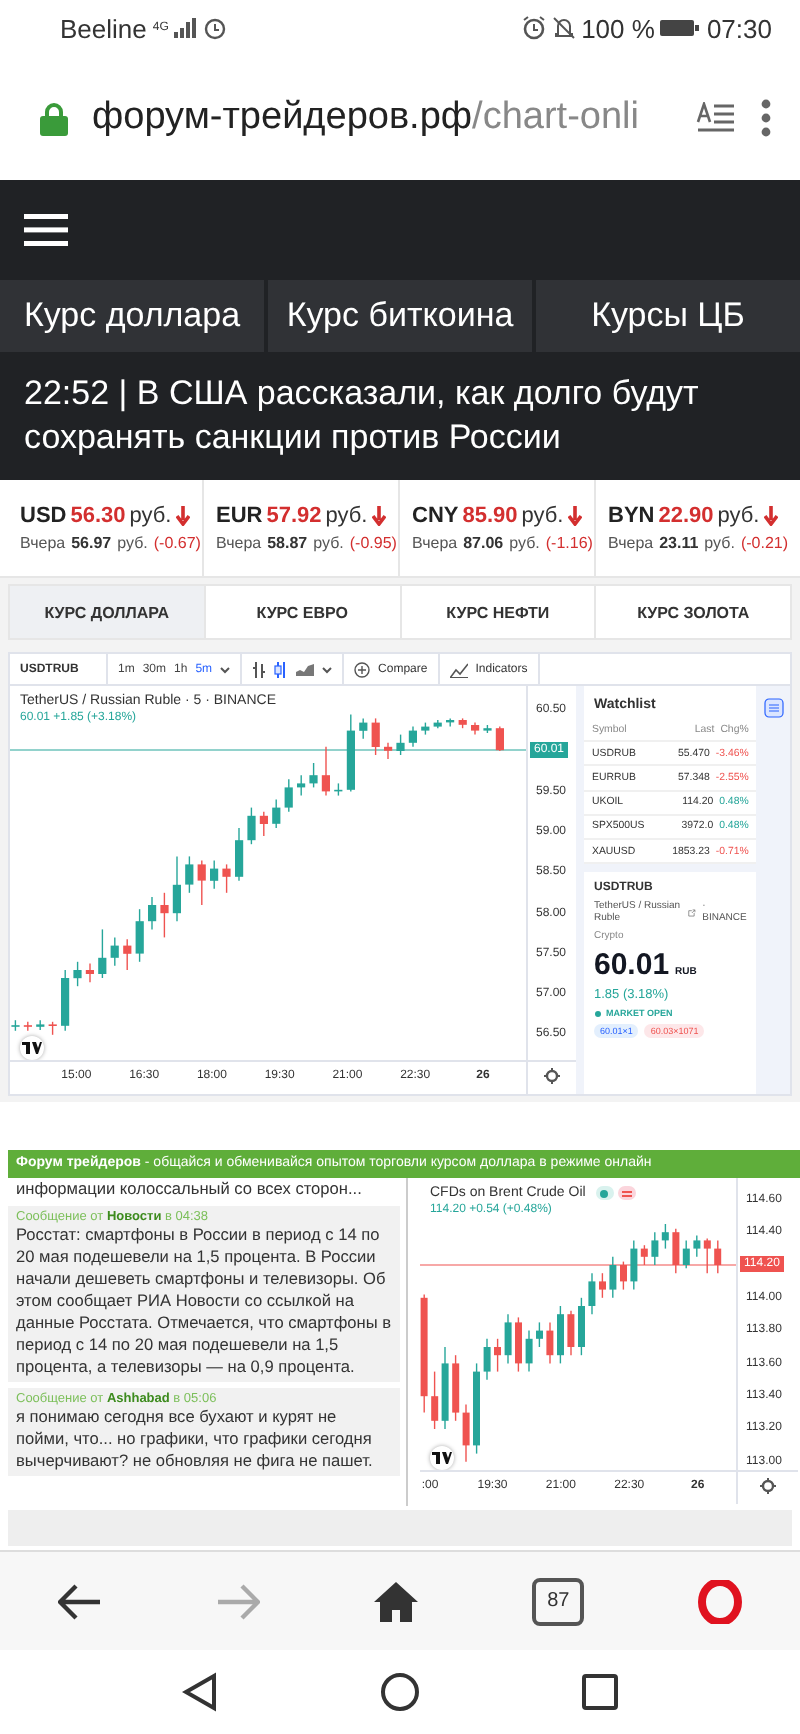 This screenshot has height=1734, width=800. I want to click on rate-value: 85.90, so click(490, 516).